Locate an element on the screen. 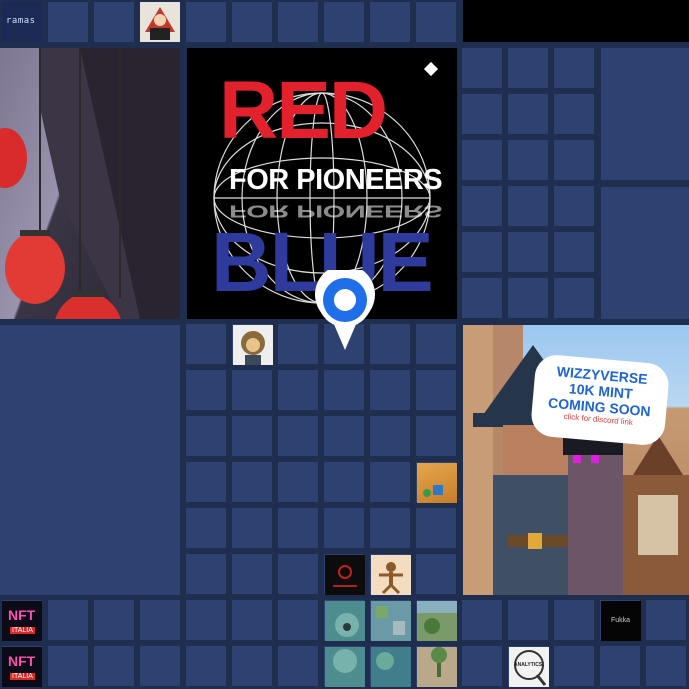  ramas-tile: ramas is located at coordinates (22, 22).